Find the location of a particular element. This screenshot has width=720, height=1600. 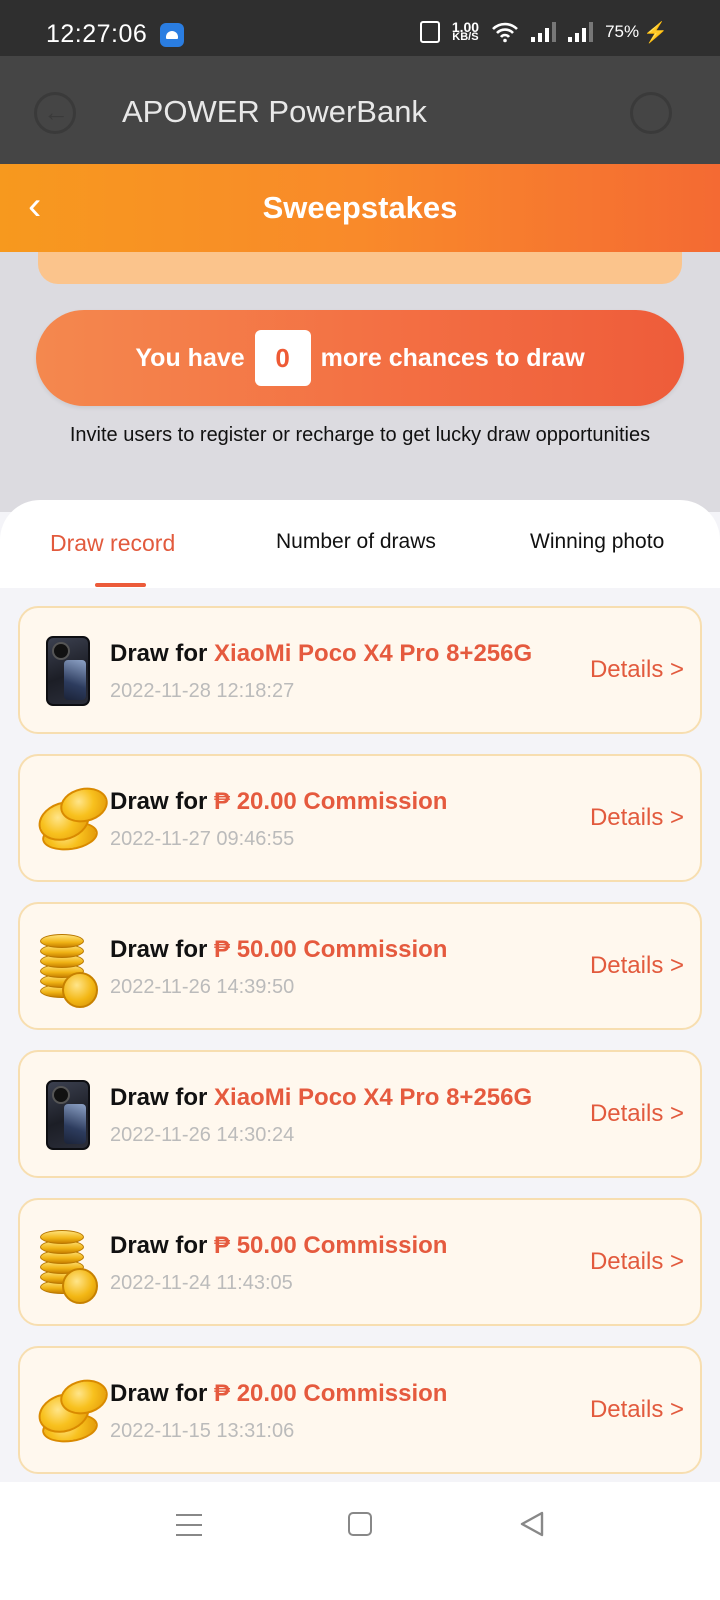

vibrate-icon is located at coordinates (429, 32).